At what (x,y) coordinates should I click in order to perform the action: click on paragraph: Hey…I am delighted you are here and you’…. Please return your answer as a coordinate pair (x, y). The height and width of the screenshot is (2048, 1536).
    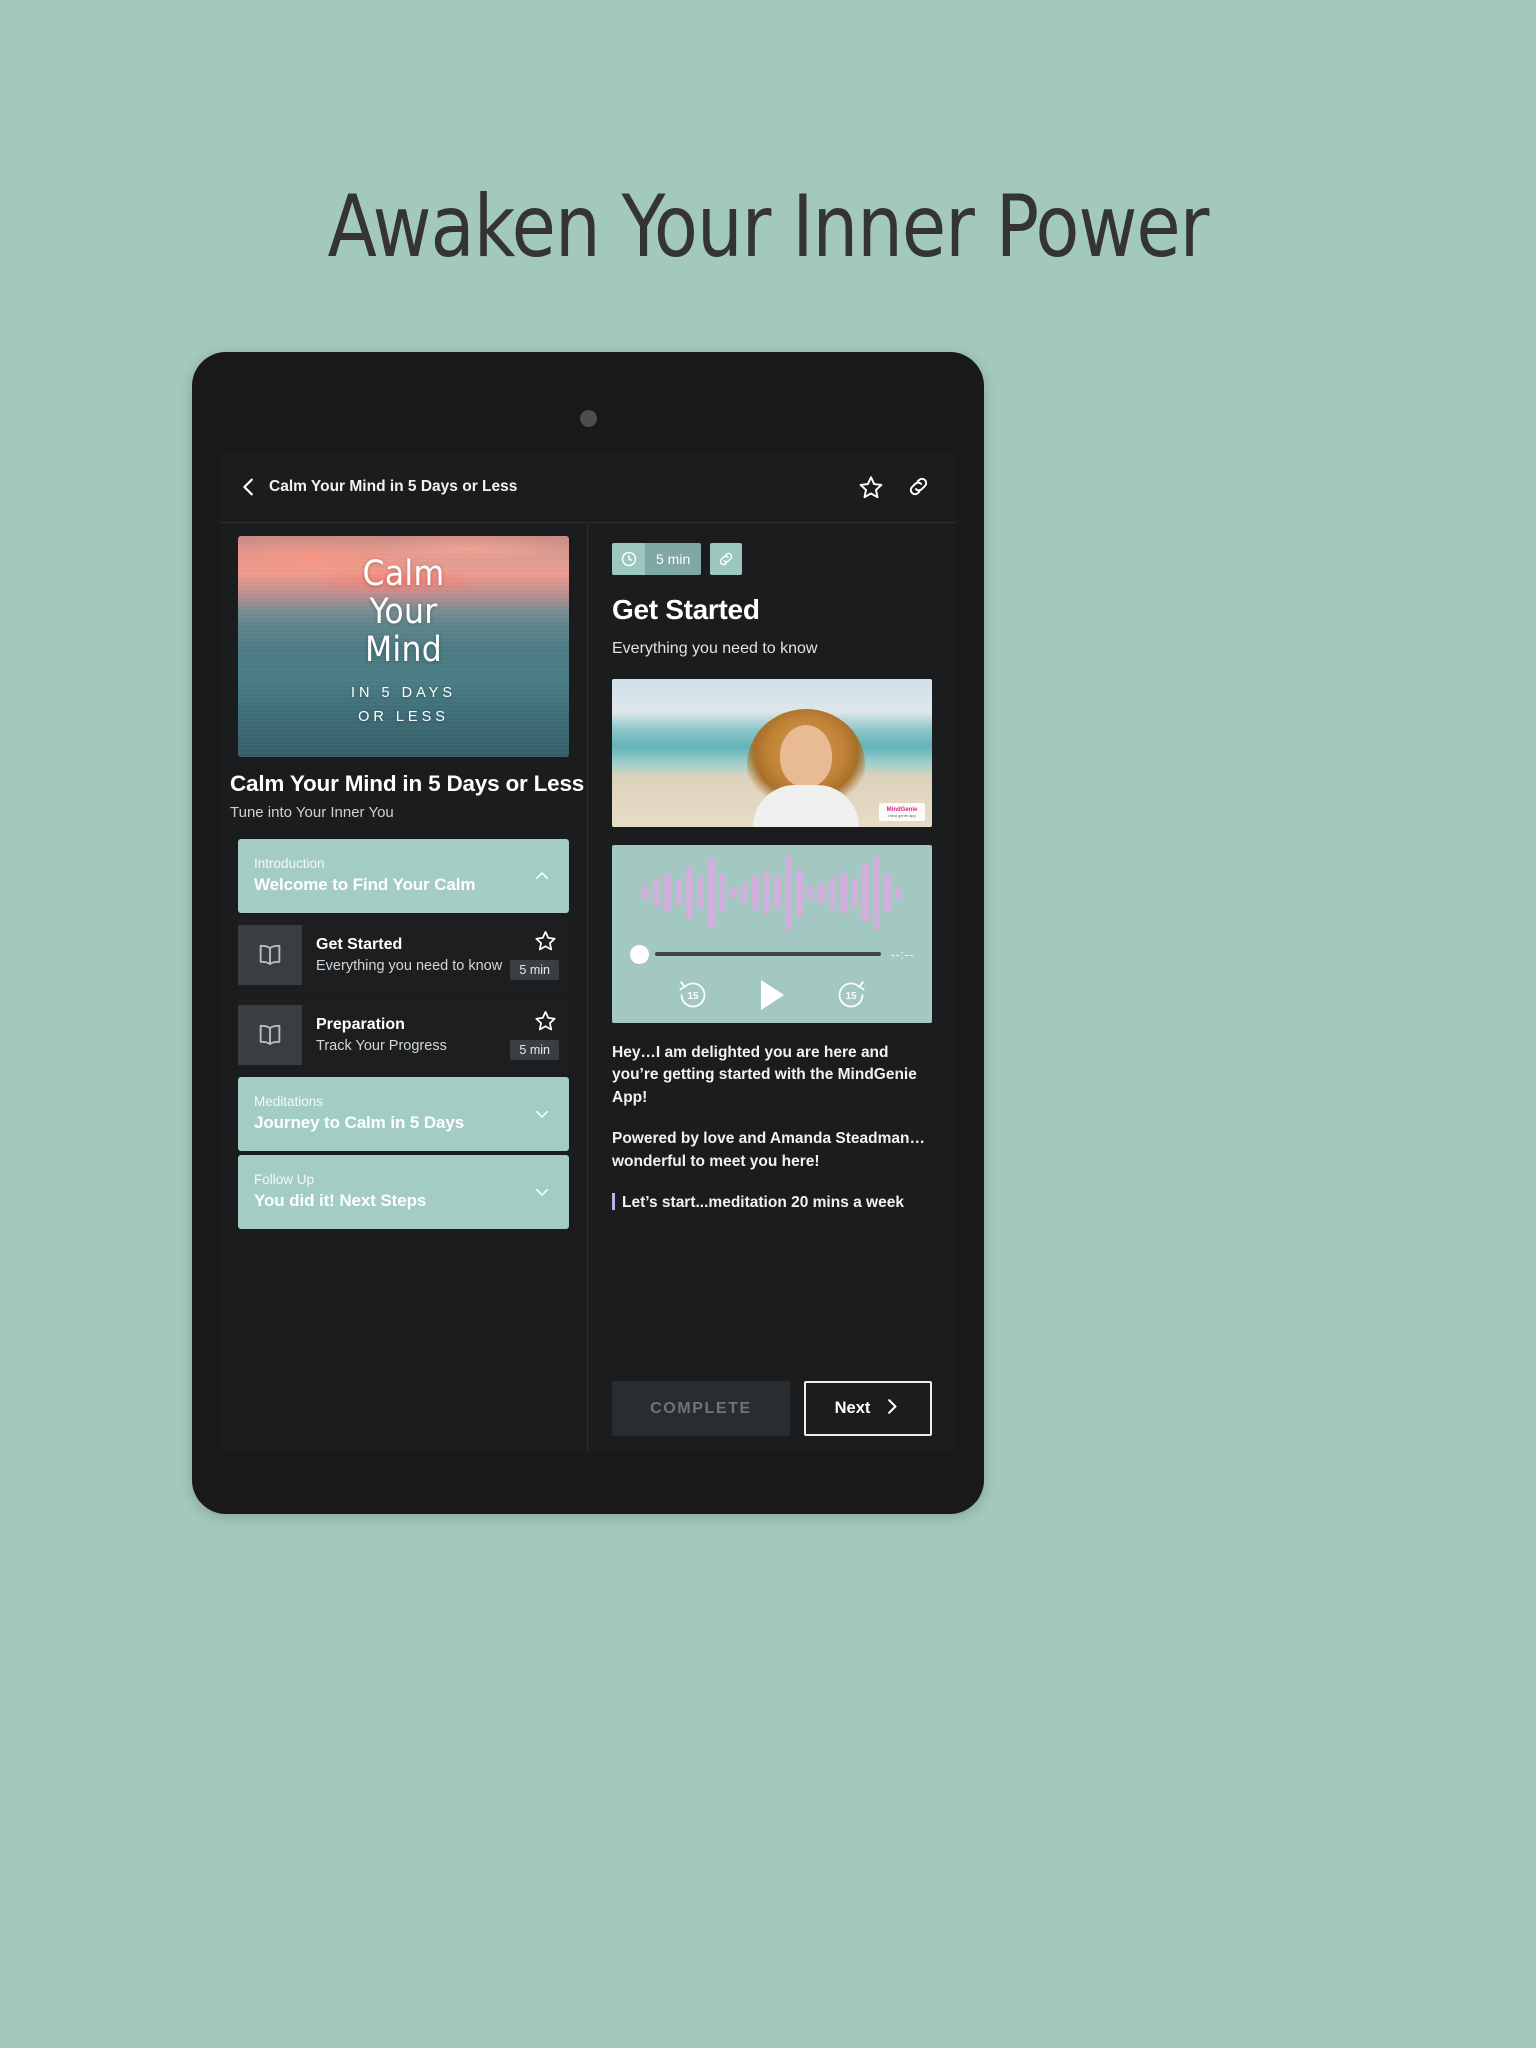
    Looking at the image, I should click on (764, 1075).